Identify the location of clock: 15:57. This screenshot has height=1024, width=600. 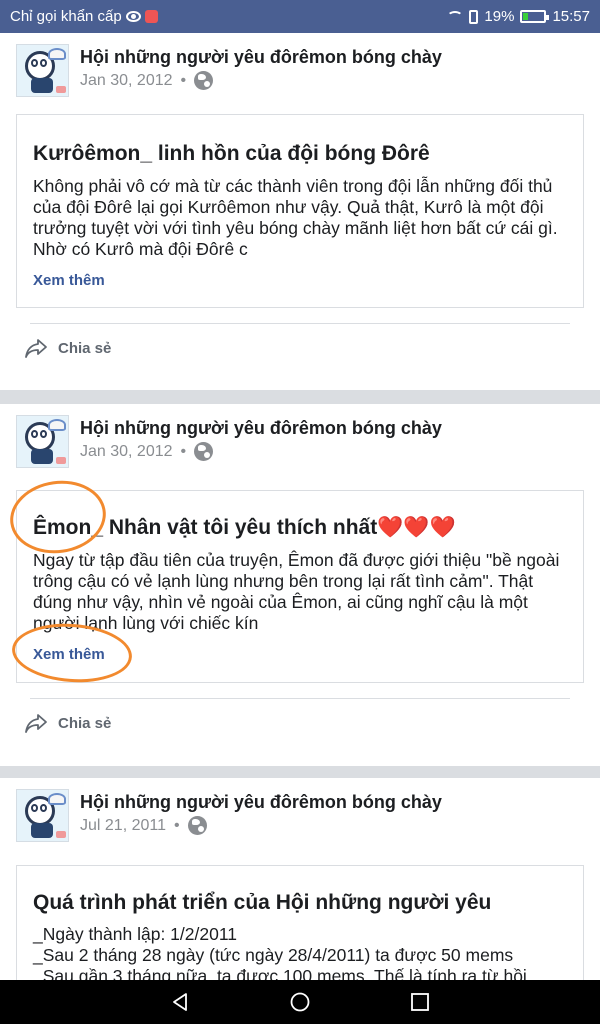
(571, 16).